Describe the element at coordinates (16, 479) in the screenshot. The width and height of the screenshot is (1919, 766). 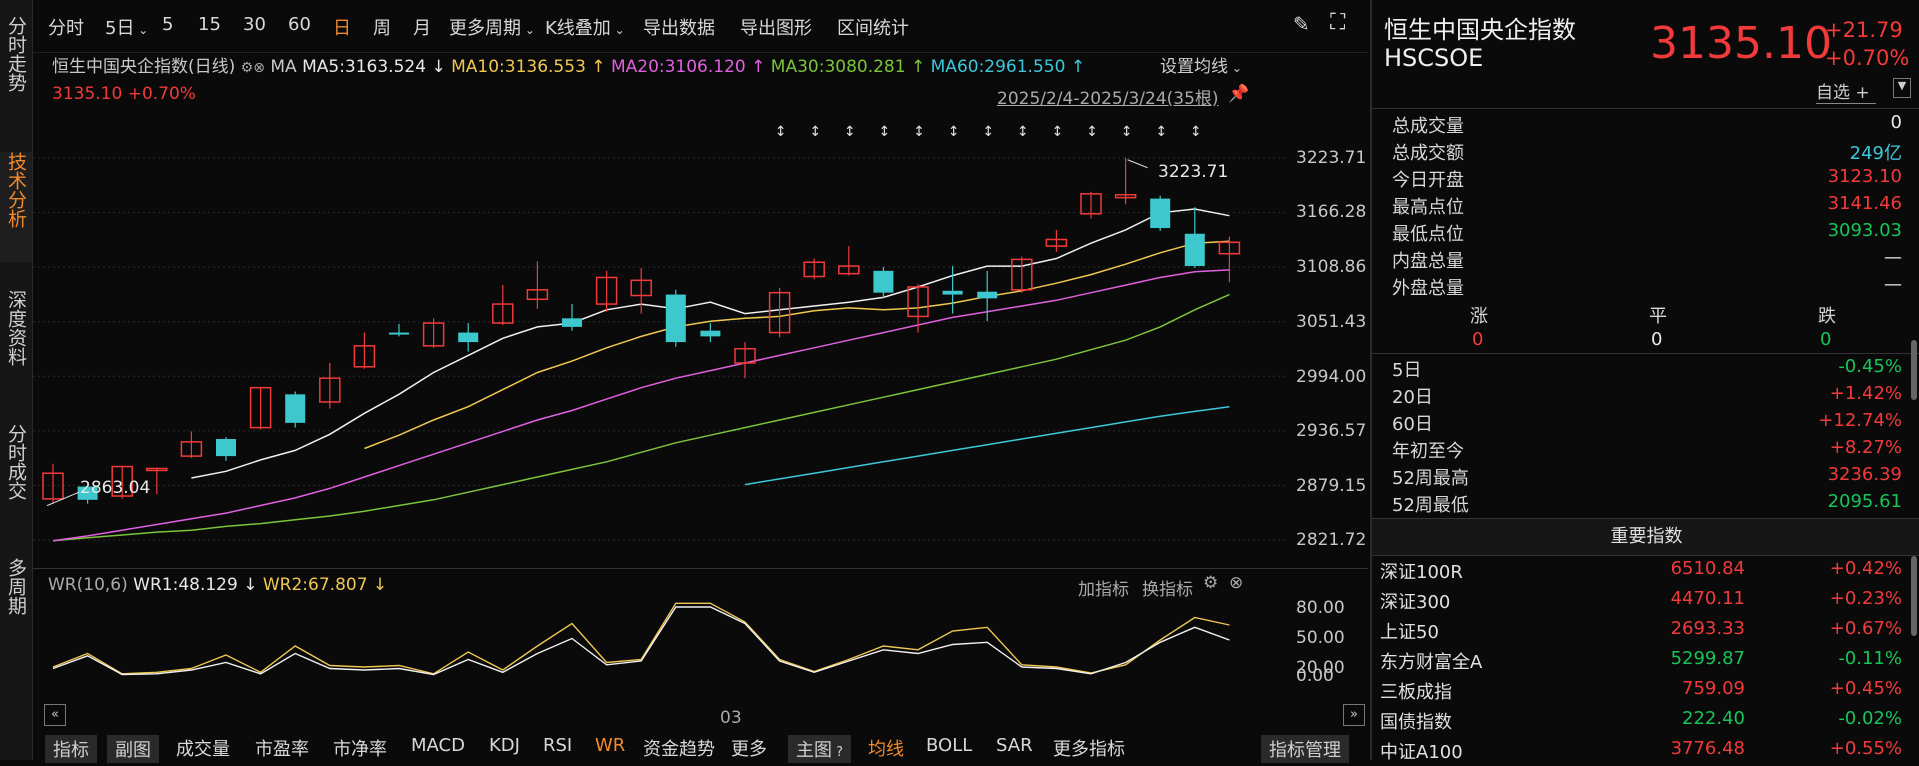
I see `nav-trades: 分时成交` at that location.